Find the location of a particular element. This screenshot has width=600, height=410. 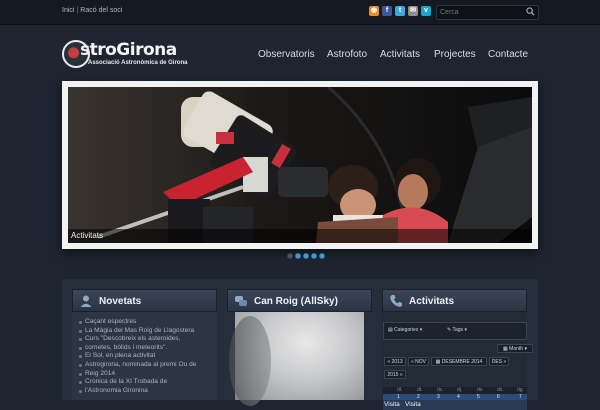

facebook-icon: f is located at coordinates (387, 11).